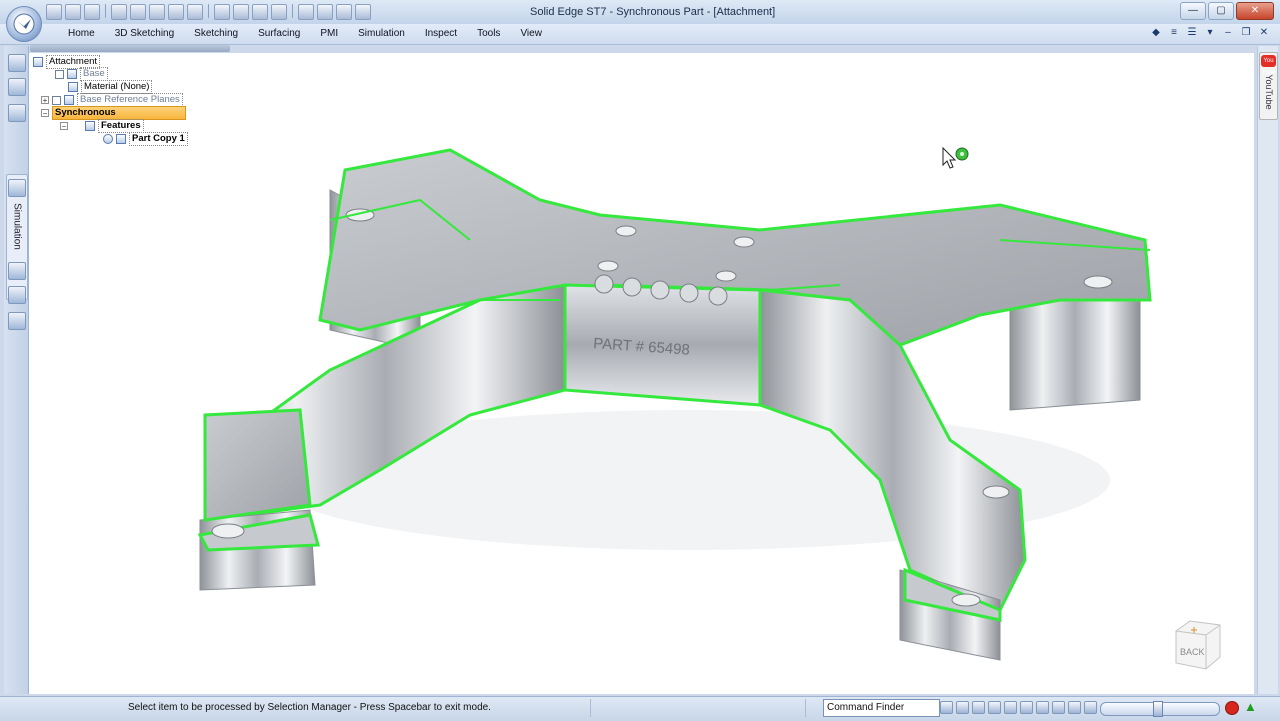 The height and width of the screenshot is (721, 1280). Describe the element at coordinates (121, 139) in the screenshot. I see `part-copy-icon` at that location.